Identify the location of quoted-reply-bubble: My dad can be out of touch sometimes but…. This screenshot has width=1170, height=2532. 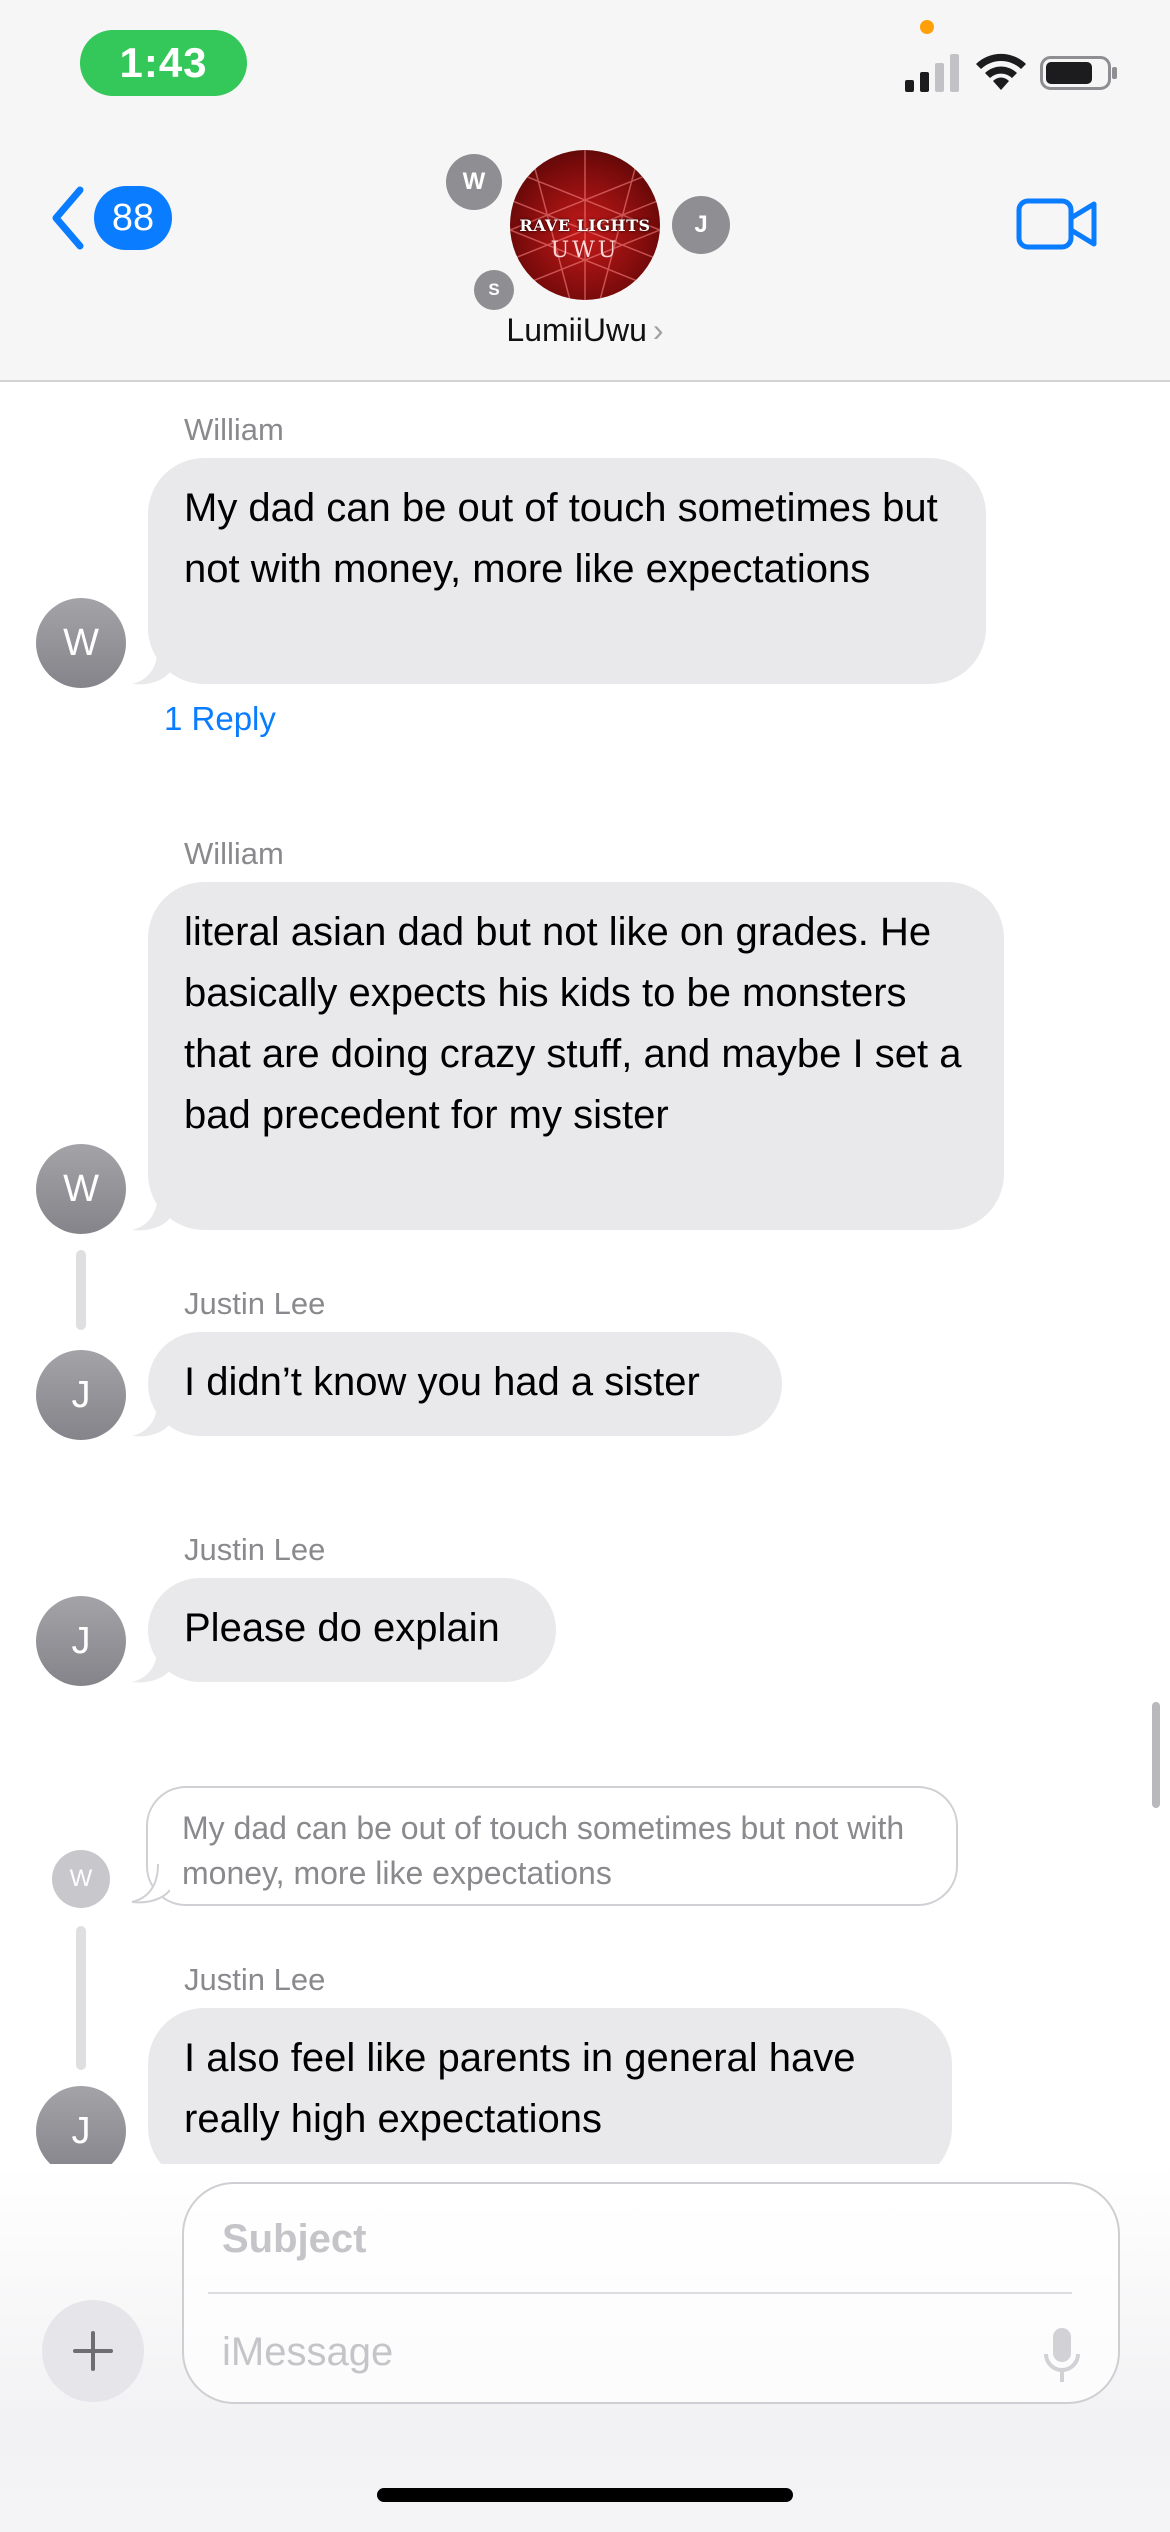
(552, 1846).